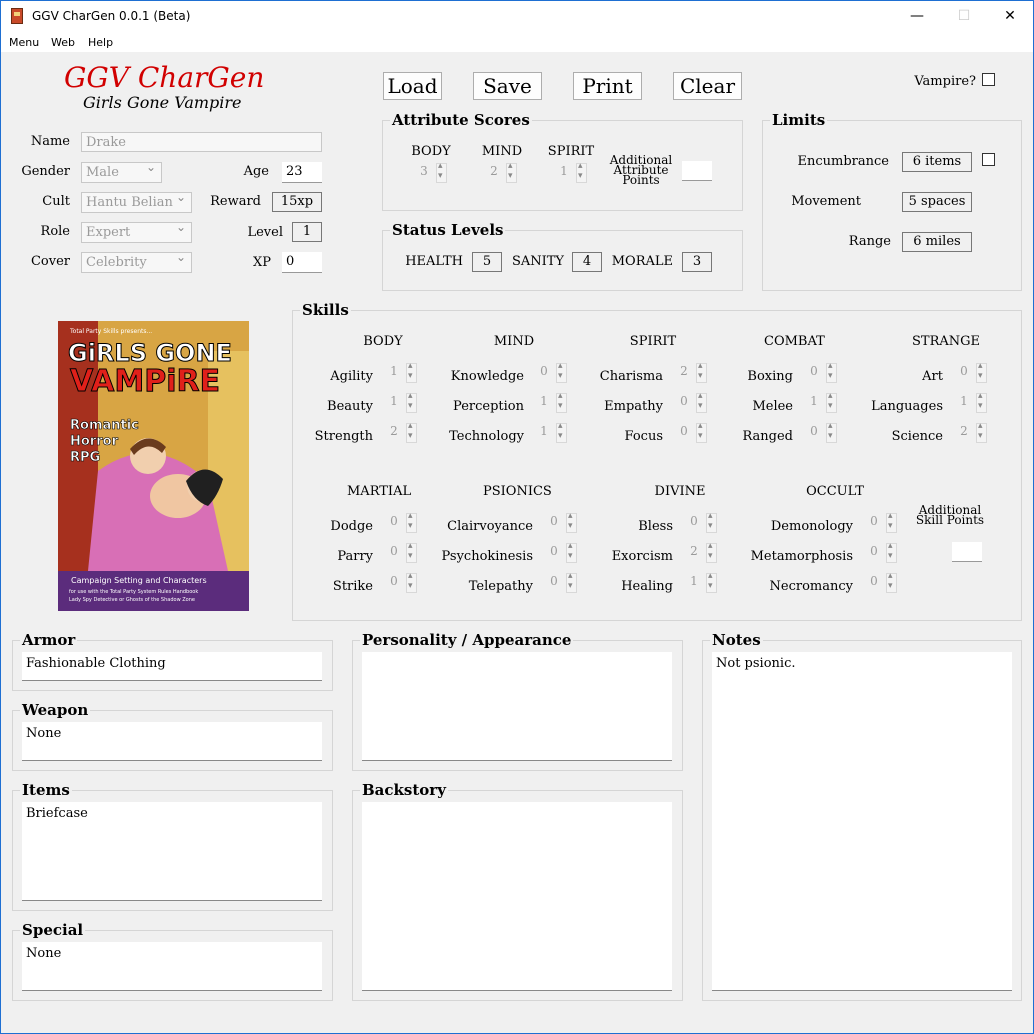 This screenshot has height=1034, width=1034. What do you see at coordinates (487, 376) in the screenshot?
I see `skill-knowledge-label: Knowledge` at bounding box center [487, 376].